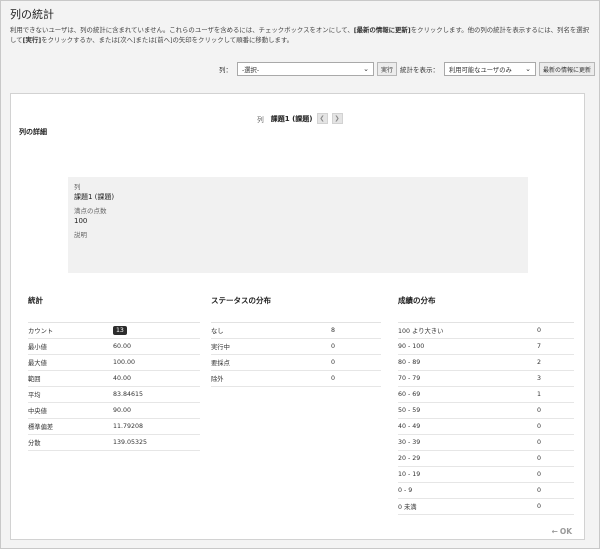 This screenshot has width=600, height=549. What do you see at coordinates (366, 69) in the screenshot?
I see `chevron-down-icon: ⌄` at bounding box center [366, 69].